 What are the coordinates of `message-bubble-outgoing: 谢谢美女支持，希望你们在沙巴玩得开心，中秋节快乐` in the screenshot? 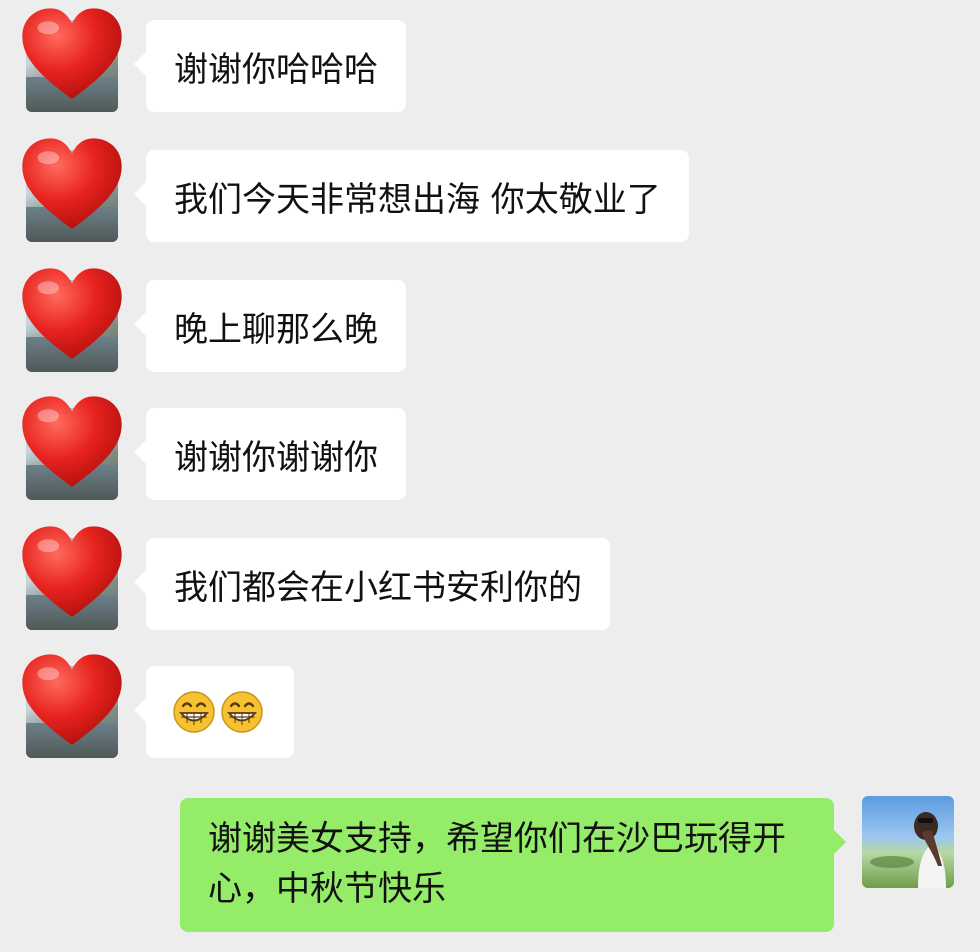 It's located at (513, 865).